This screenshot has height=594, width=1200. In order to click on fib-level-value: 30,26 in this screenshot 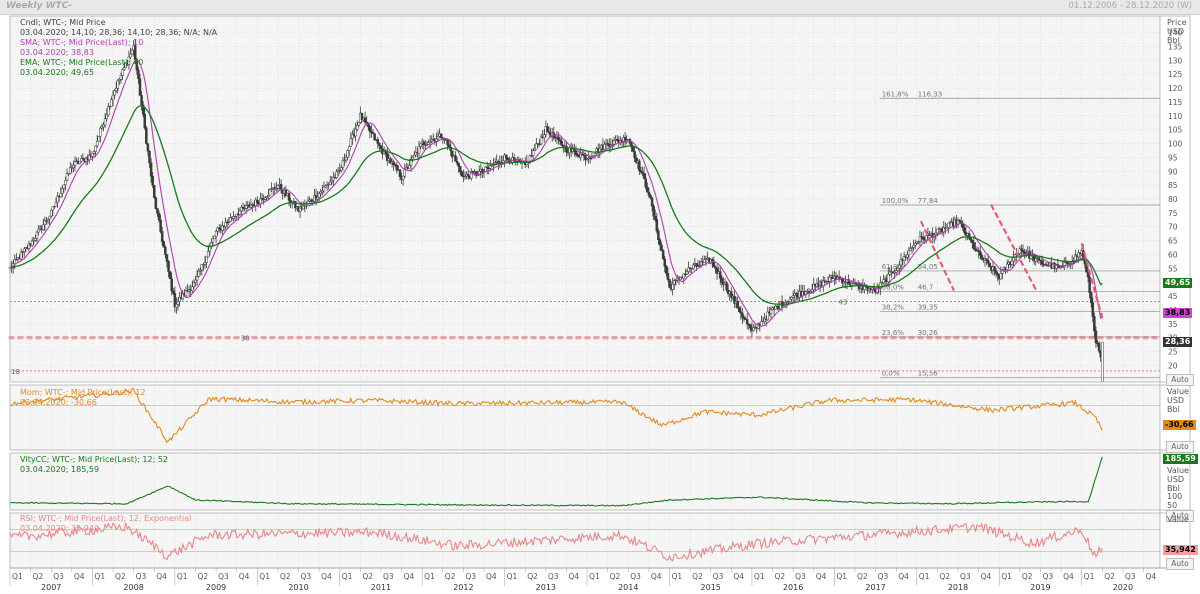, I will do `click(928, 333)`.